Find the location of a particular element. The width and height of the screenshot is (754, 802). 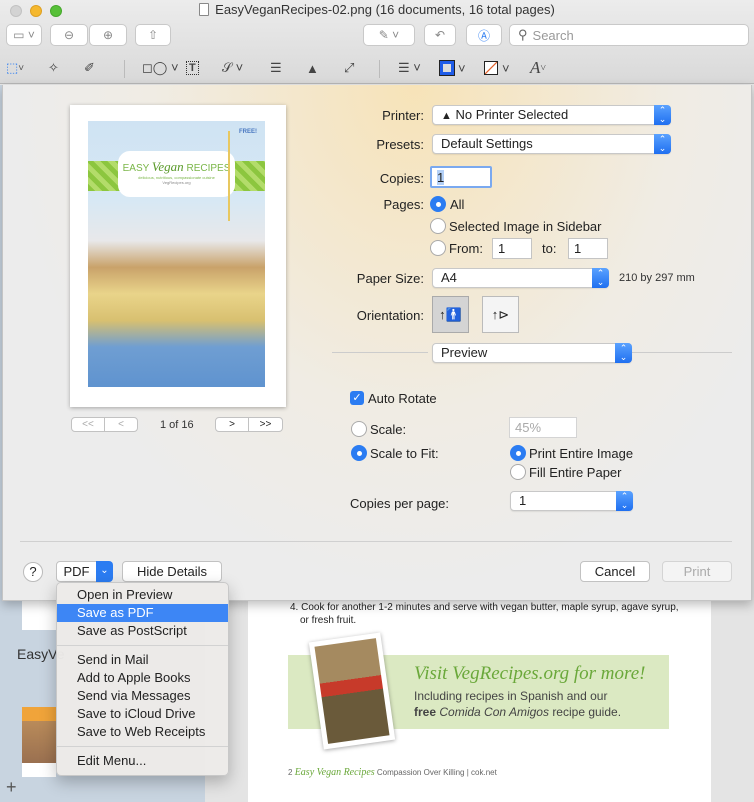

zoom-in-button: ⊕ is located at coordinates (108, 35).